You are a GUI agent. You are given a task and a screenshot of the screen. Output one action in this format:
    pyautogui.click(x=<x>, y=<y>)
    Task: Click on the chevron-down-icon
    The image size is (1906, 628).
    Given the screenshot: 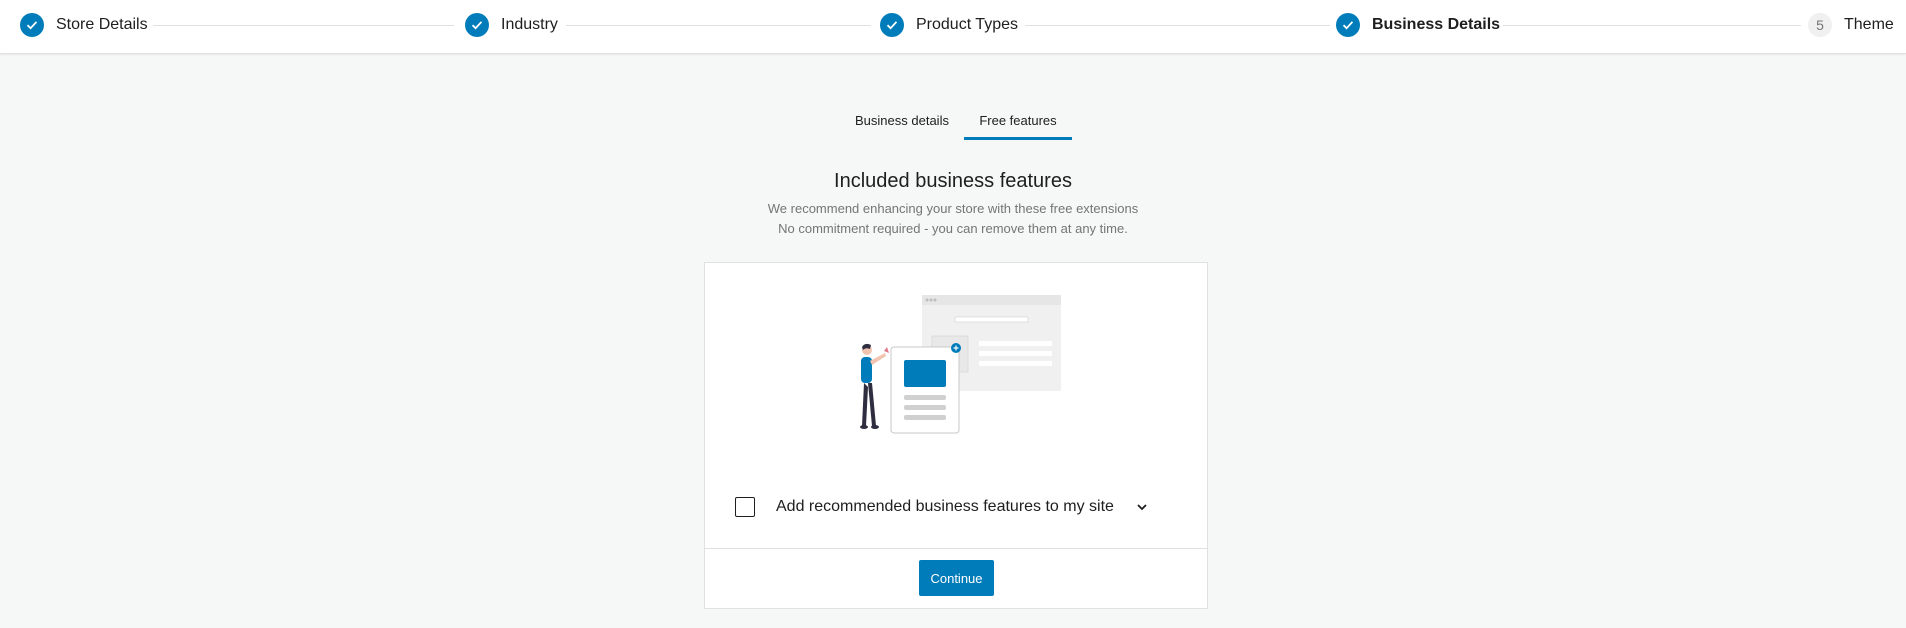 What is the action you would take?
    pyautogui.click(x=1142, y=507)
    